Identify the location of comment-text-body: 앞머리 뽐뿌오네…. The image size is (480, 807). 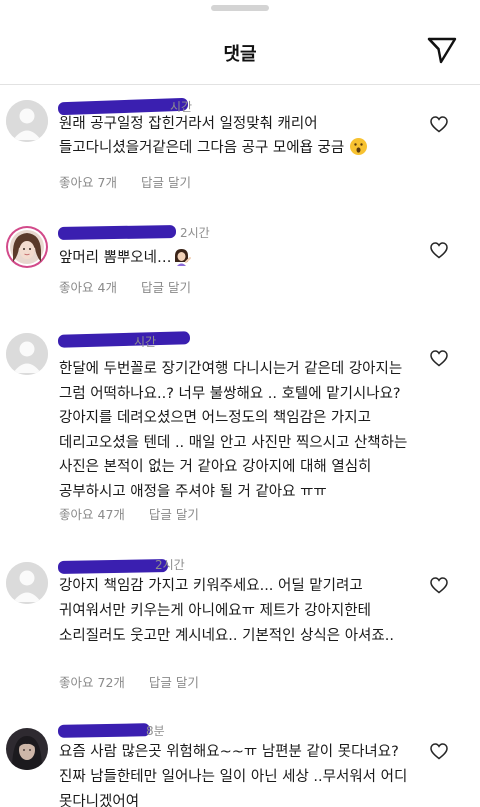
(115, 258).